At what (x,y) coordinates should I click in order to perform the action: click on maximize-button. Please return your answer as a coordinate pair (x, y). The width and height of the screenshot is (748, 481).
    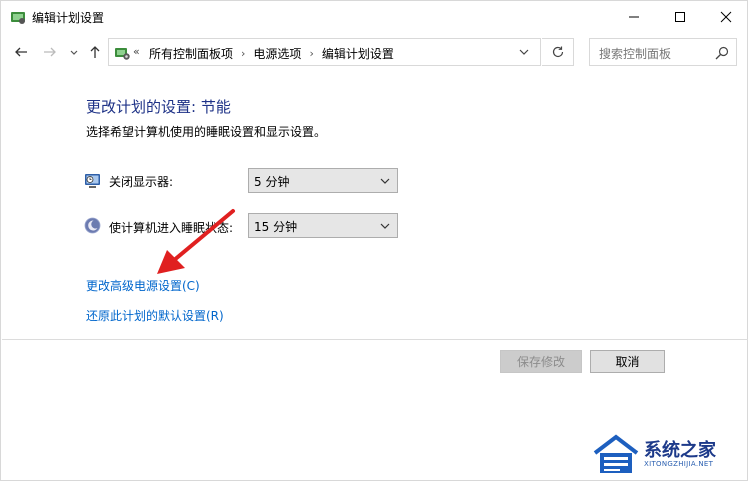
    Looking at the image, I should click on (680, 16).